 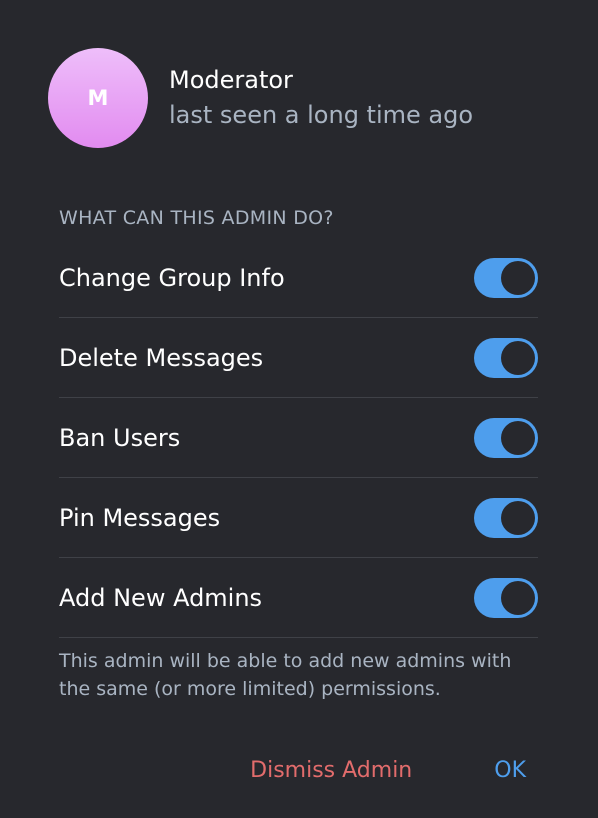 I want to click on permission-row-ban-users: Ban Users, so click(x=298, y=438).